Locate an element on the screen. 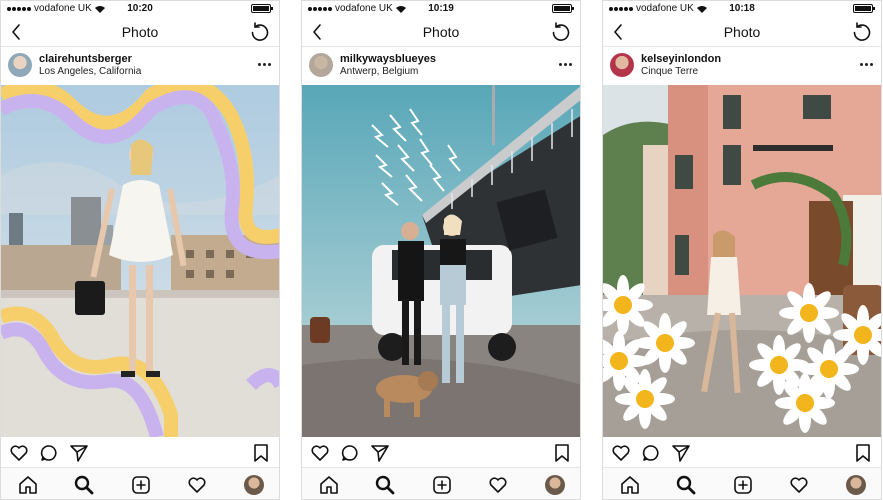 This screenshot has width=883, height=500. status-bar: vodafone UK 10:19 is located at coordinates (441, 9).